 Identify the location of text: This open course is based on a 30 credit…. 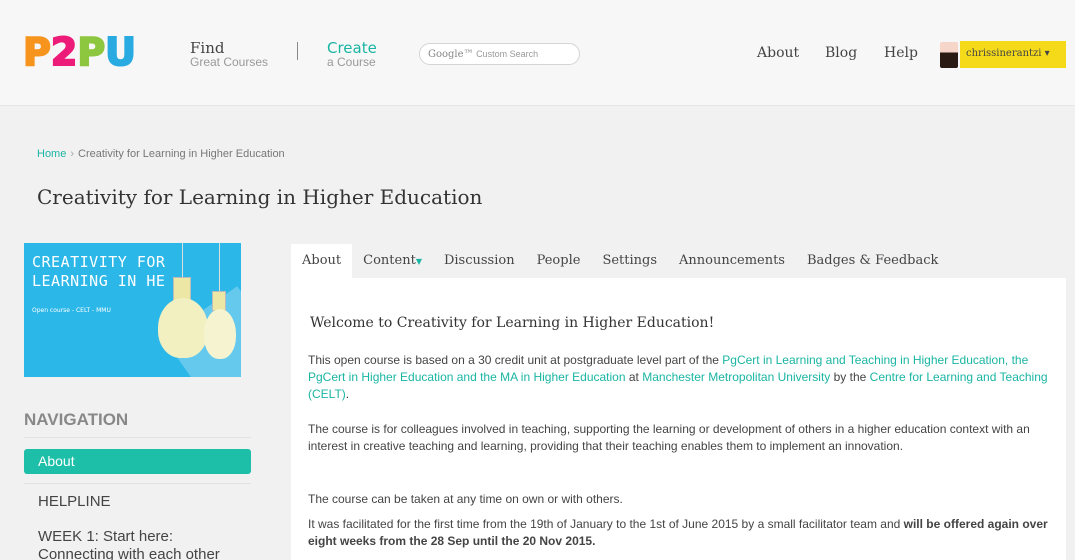
(515, 360).